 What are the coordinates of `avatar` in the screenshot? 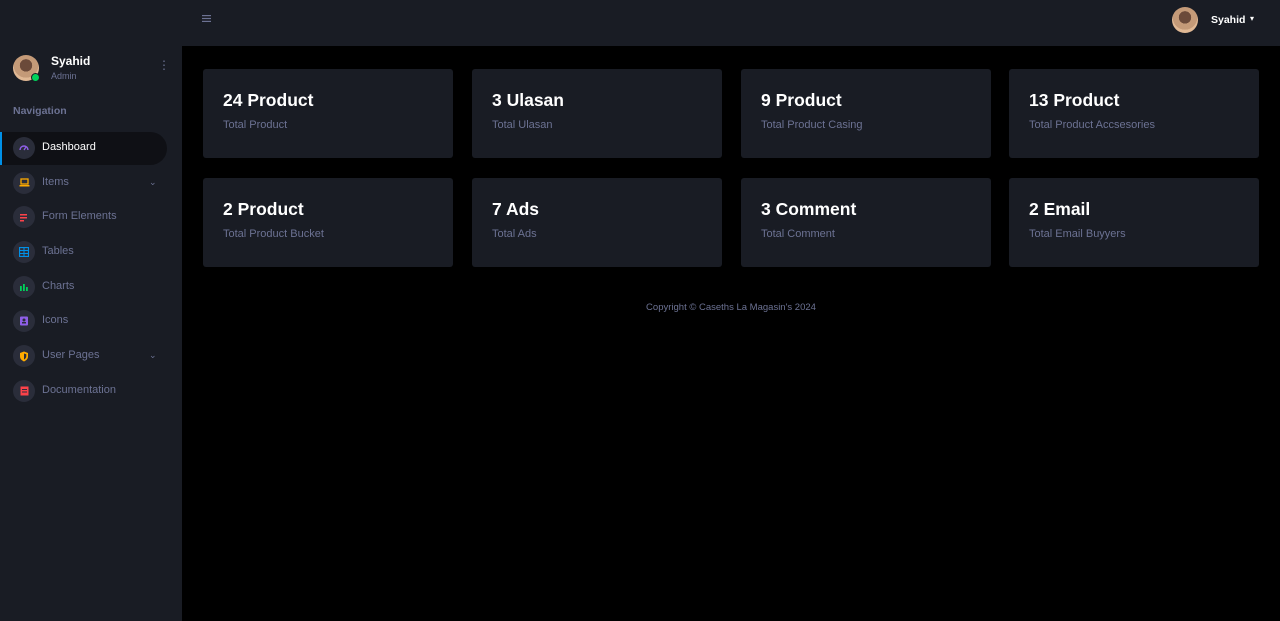 It's located at (1185, 20).